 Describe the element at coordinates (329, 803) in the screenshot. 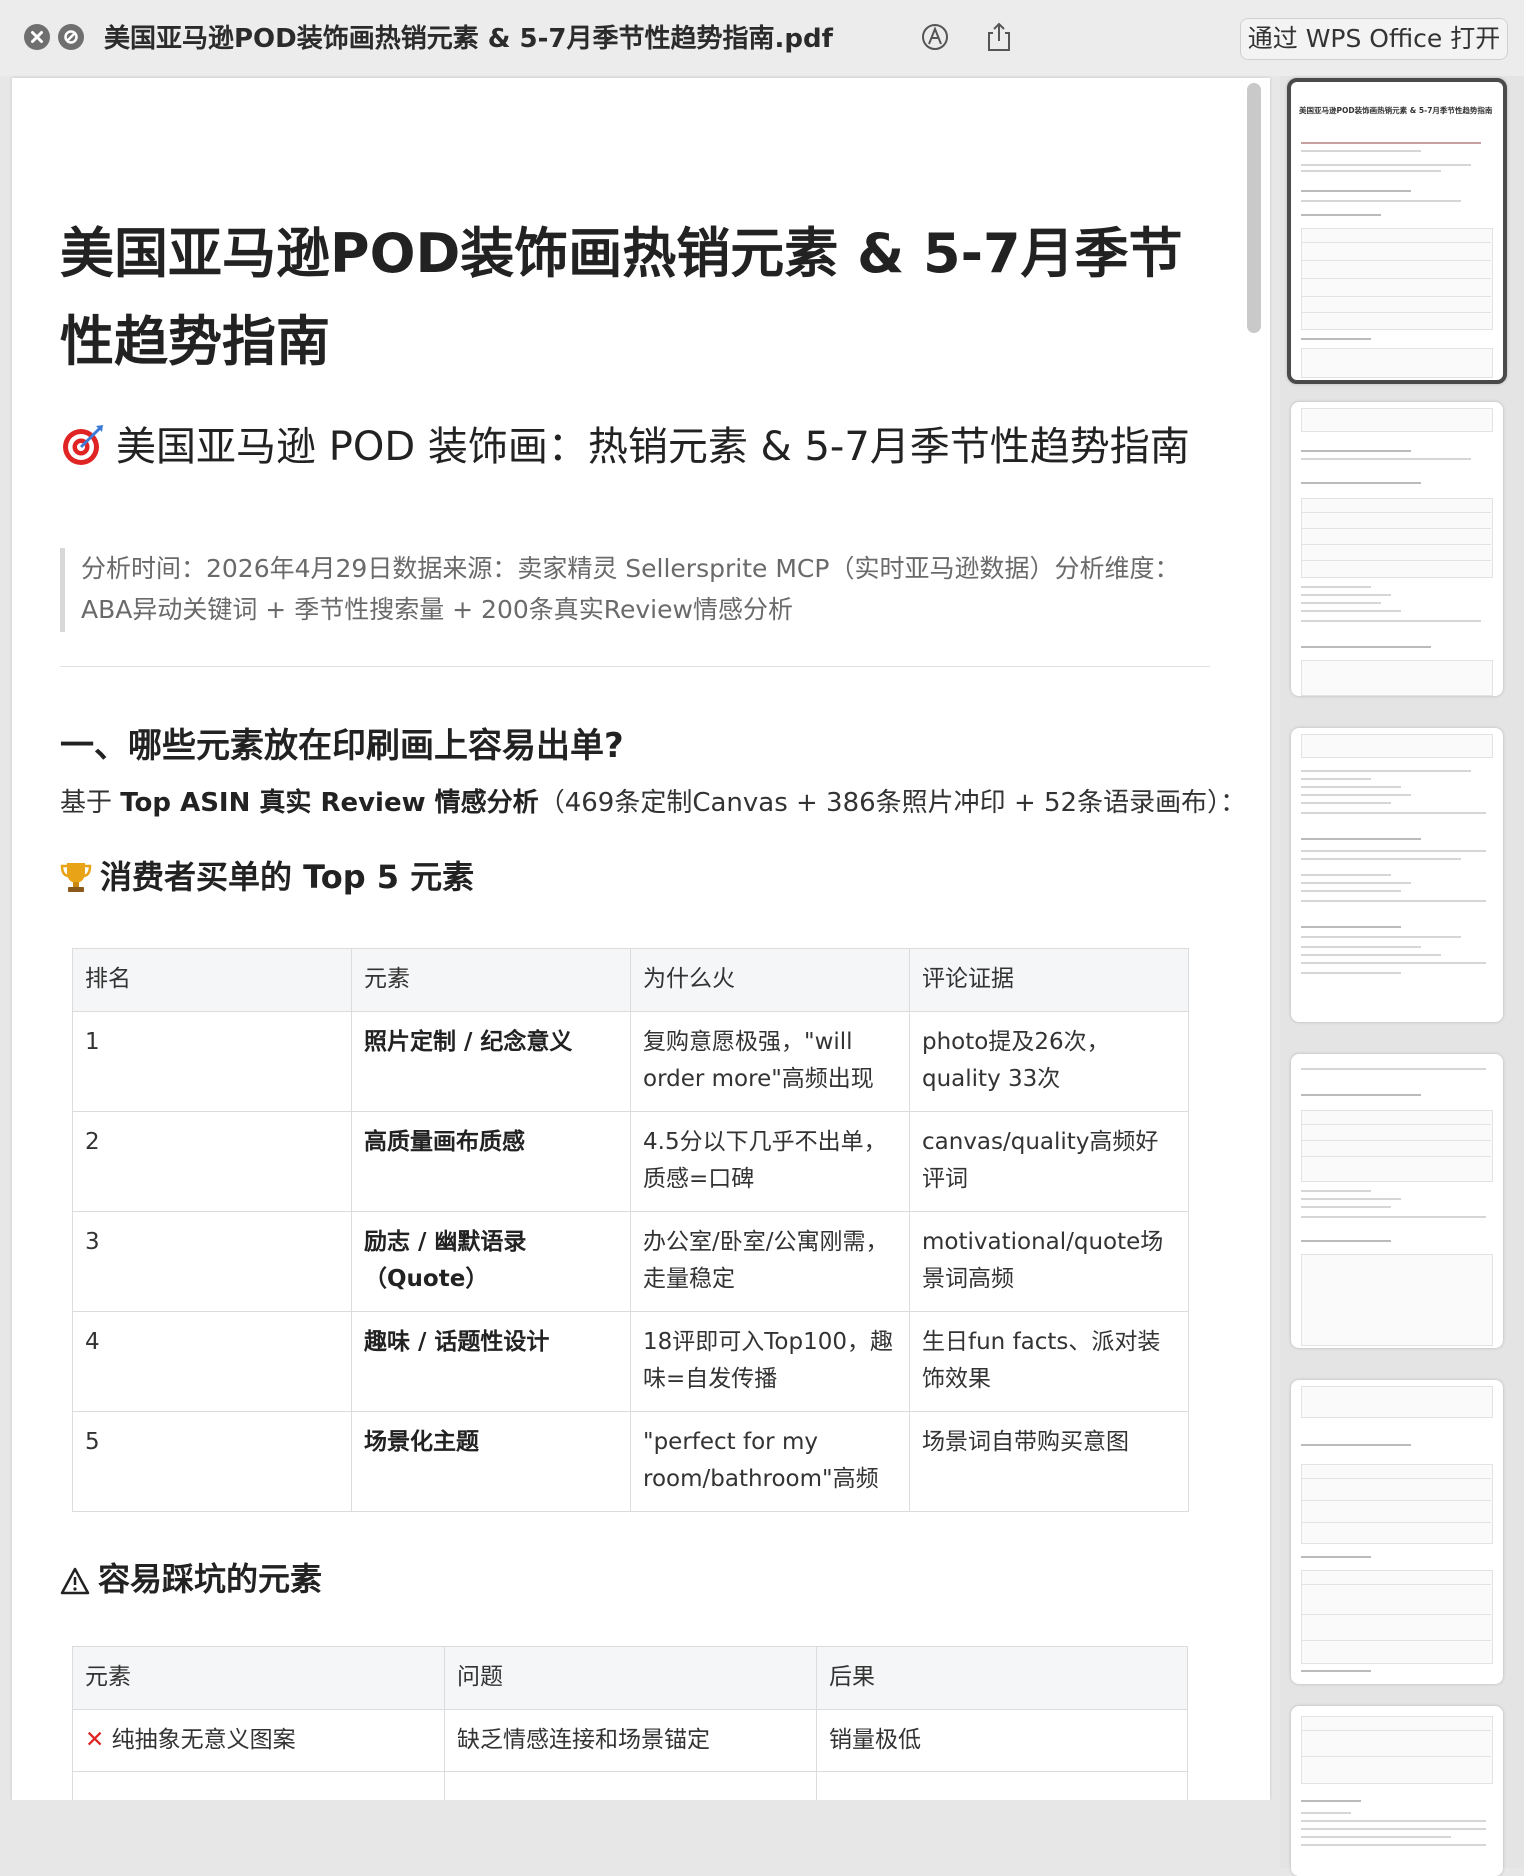

I see `para-bold: Top ASIN 真实 Review 情感分析` at that location.